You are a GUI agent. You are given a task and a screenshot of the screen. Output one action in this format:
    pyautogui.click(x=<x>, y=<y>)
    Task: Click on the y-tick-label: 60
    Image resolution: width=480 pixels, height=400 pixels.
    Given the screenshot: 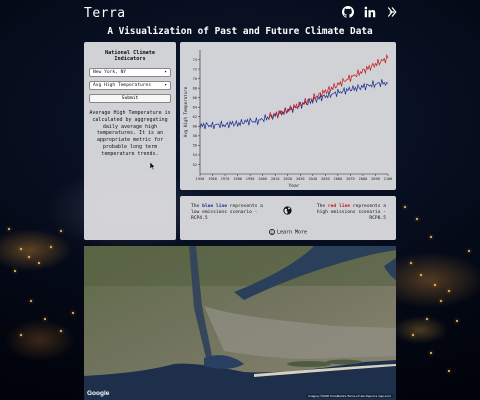 What is the action you would take?
    pyautogui.click(x=195, y=127)
    